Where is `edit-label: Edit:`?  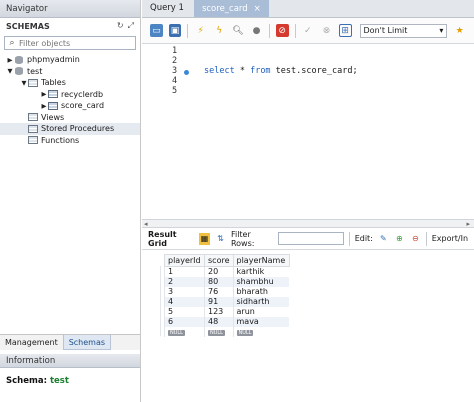 edit-label: Edit: is located at coordinates (363, 238).